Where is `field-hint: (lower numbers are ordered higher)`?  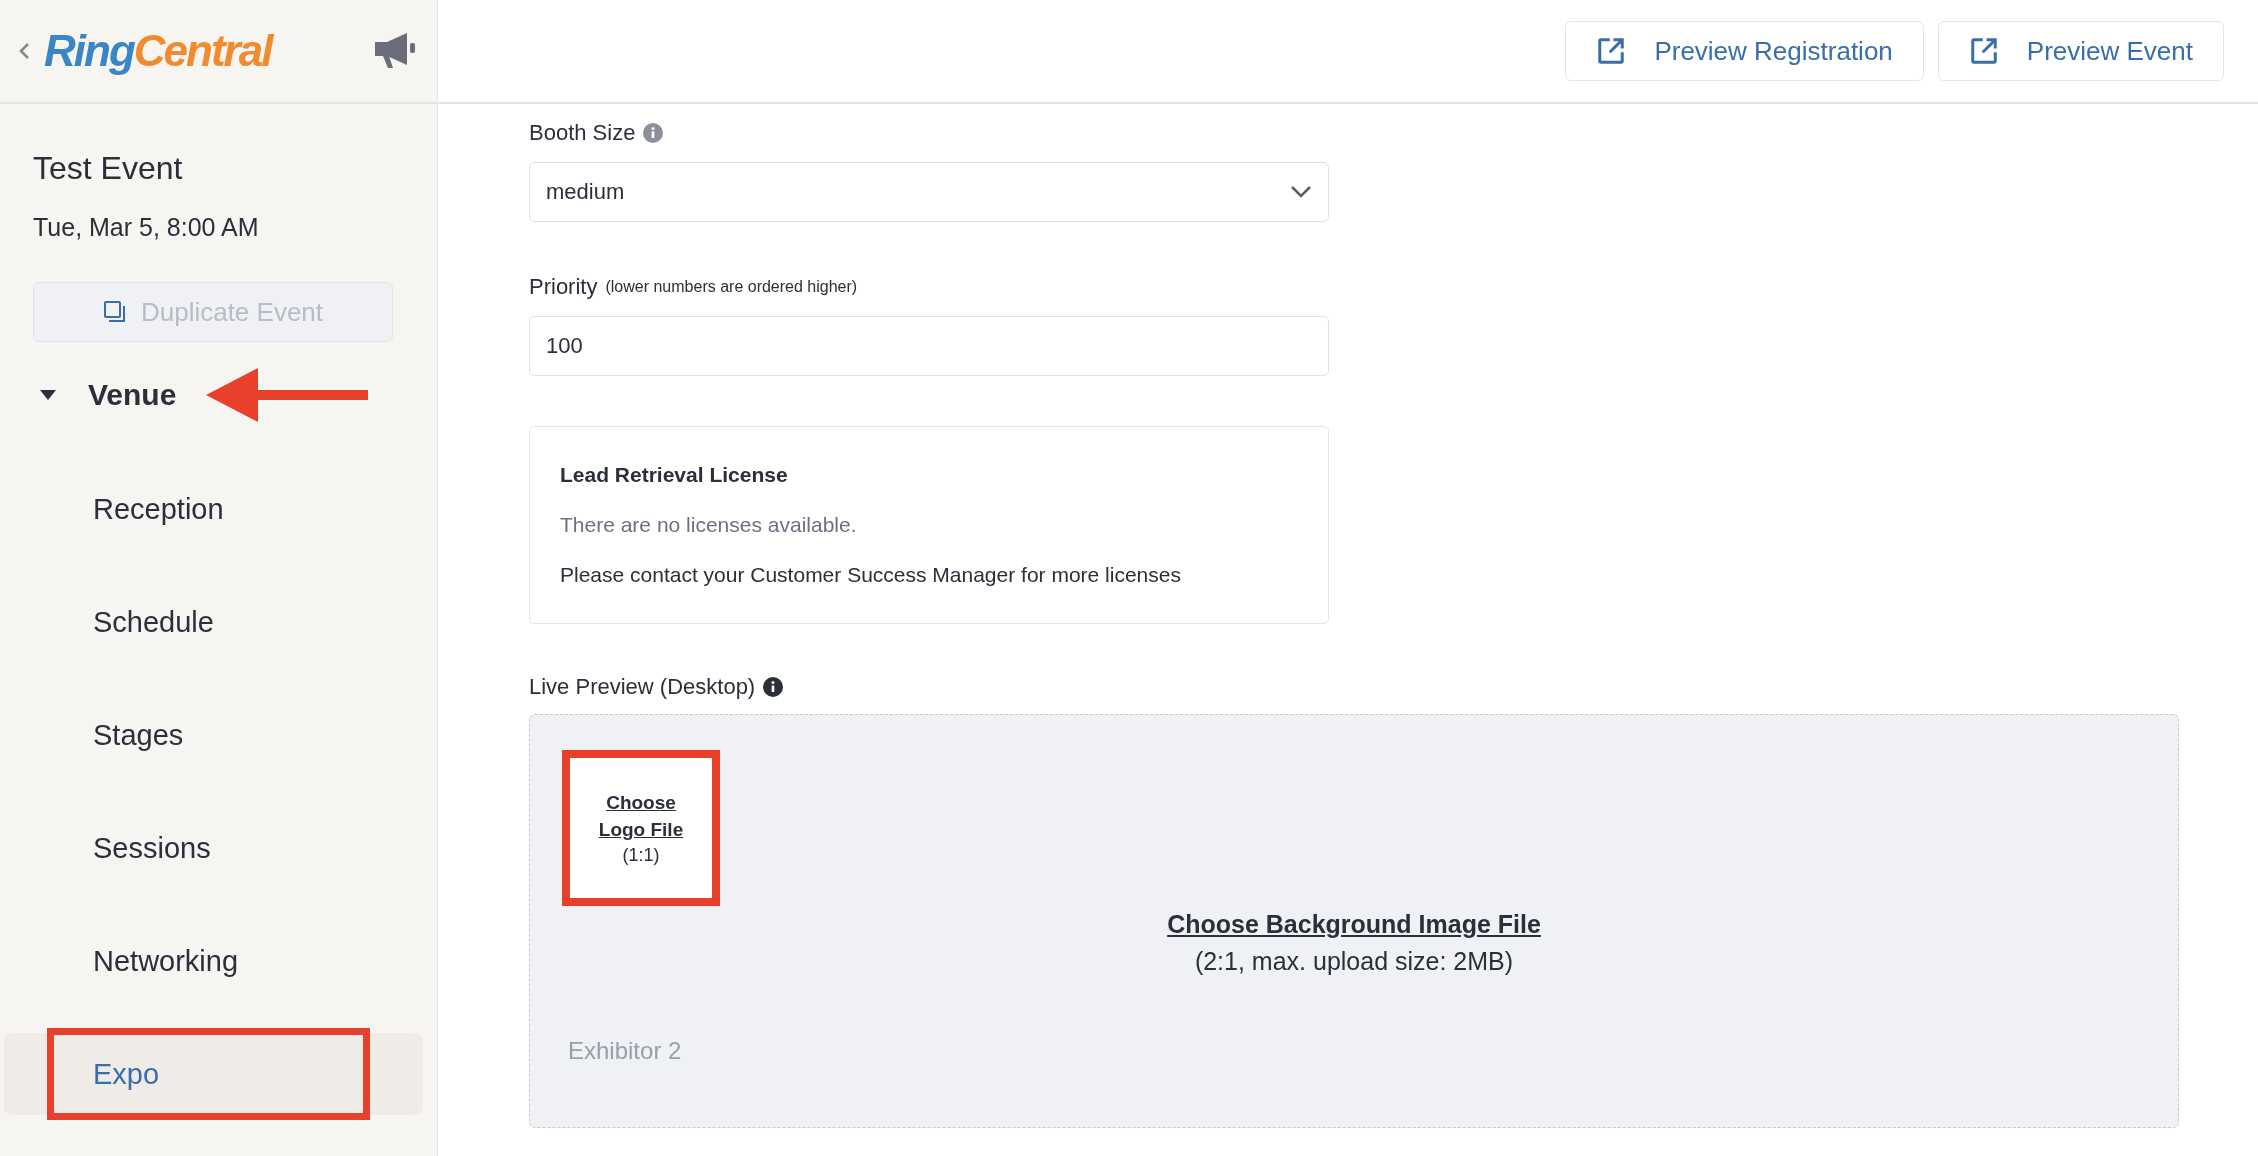 field-hint: (lower numbers are ordered higher) is located at coordinates (731, 287).